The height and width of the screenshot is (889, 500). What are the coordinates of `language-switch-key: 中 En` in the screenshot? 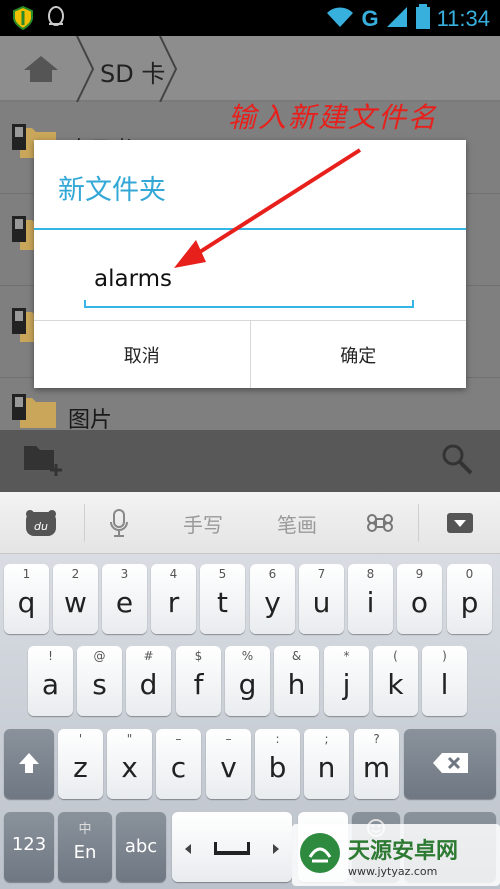 It's located at (85, 847).